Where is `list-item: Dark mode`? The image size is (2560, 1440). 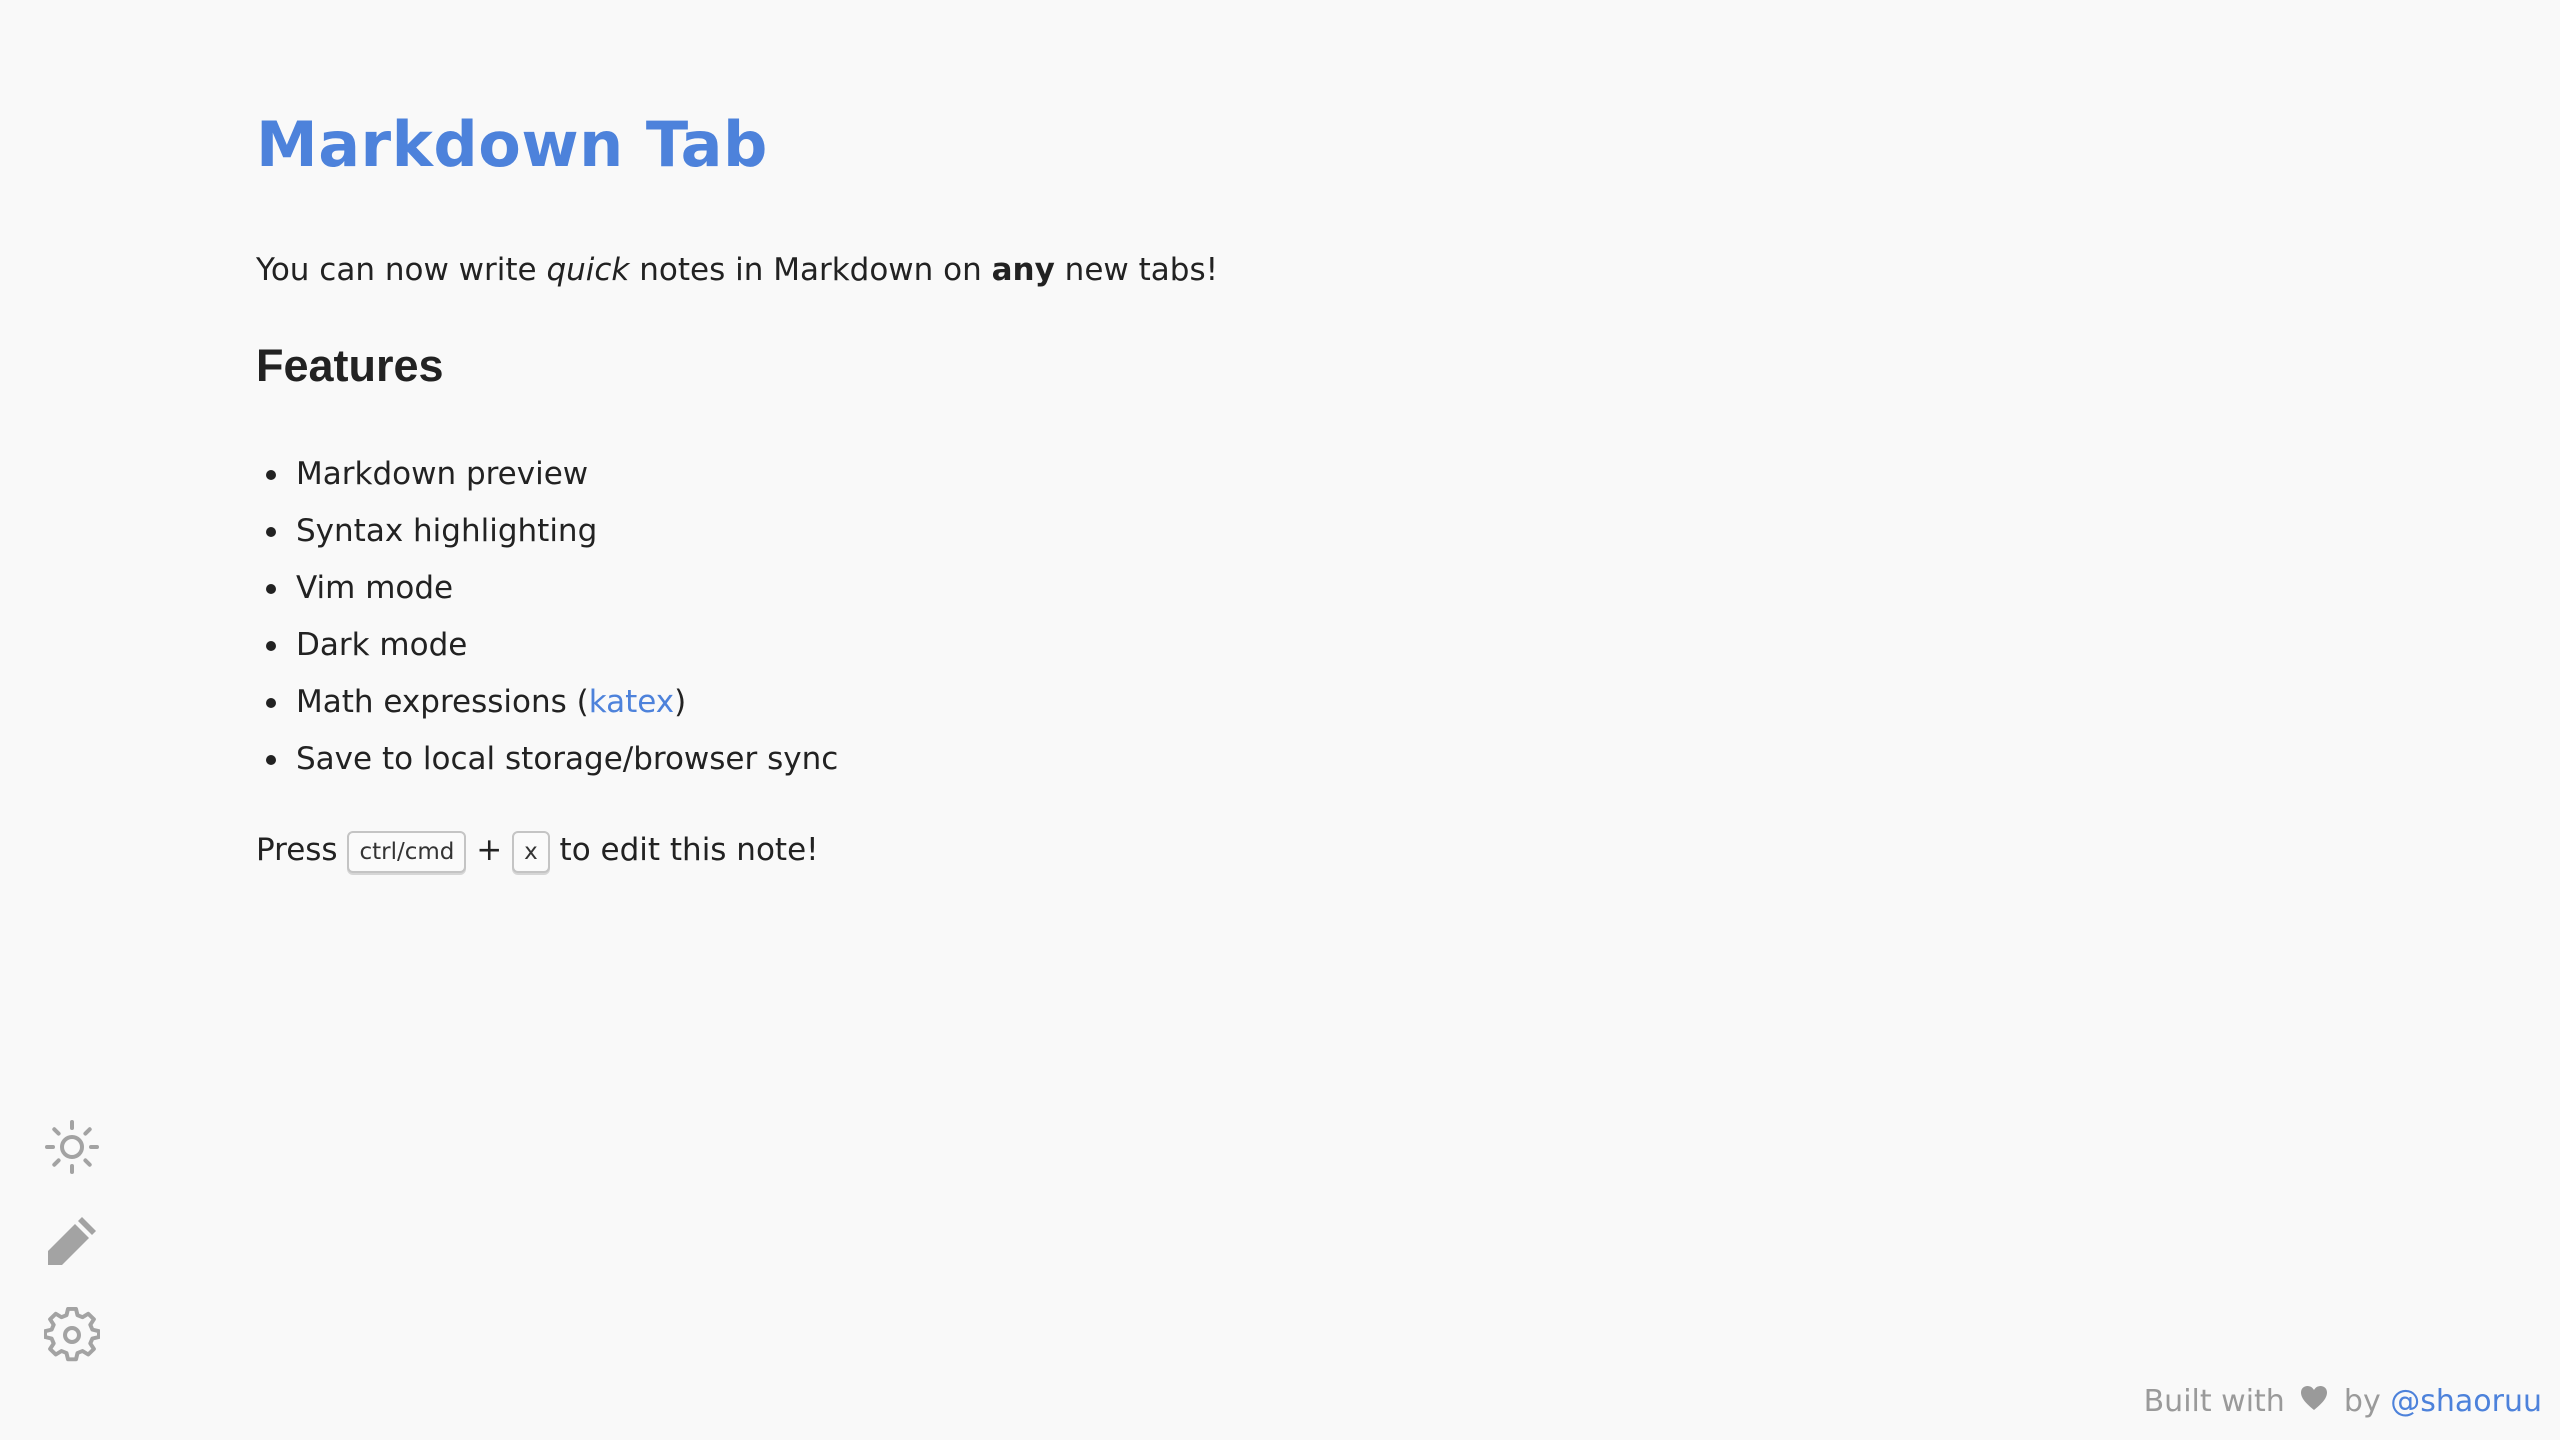
list-item: Dark mode is located at coordinates (1056, 645).